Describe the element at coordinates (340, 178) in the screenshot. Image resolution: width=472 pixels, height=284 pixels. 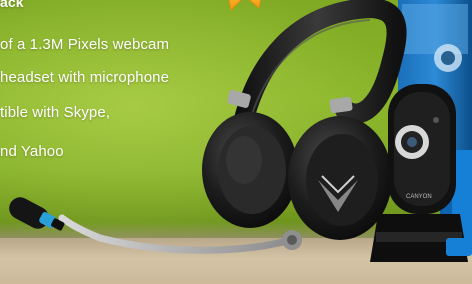
I see `right-ear-cup` at that location.